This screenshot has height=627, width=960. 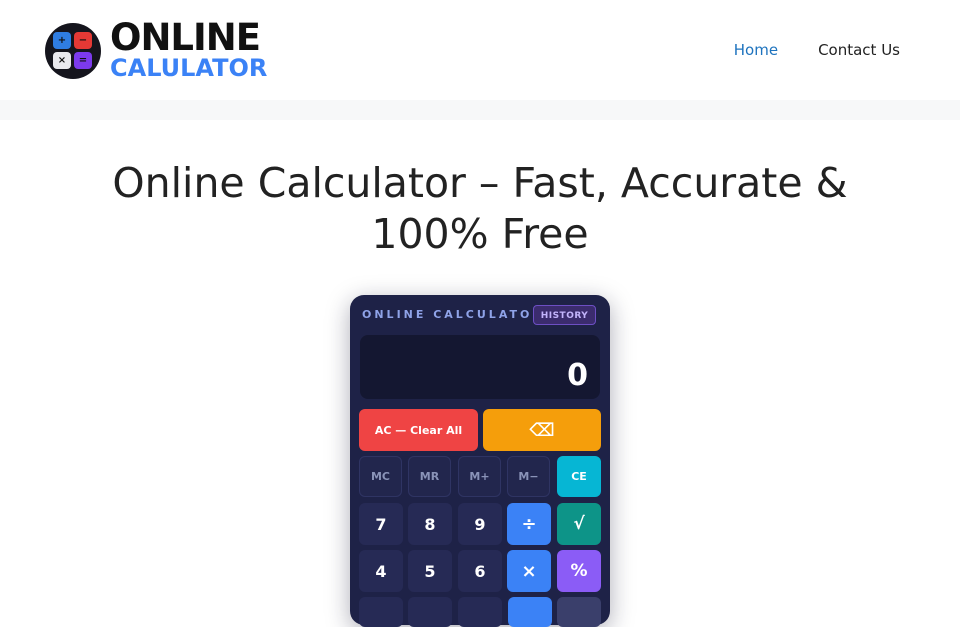 I want to click on divide-button: ÷, so click(x=529, y=524).